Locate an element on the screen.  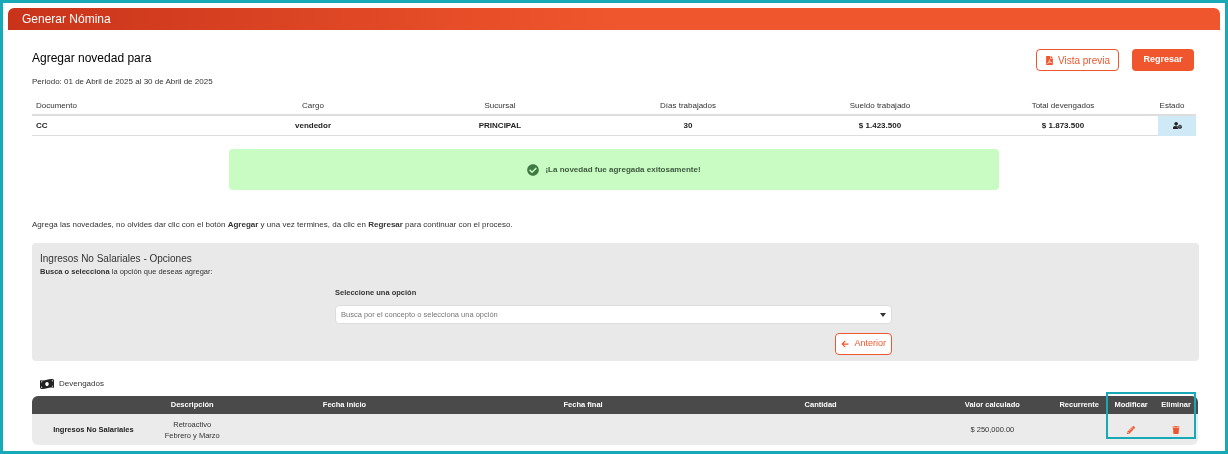
back-button: Regresar is located at coordinates (1163, 60).